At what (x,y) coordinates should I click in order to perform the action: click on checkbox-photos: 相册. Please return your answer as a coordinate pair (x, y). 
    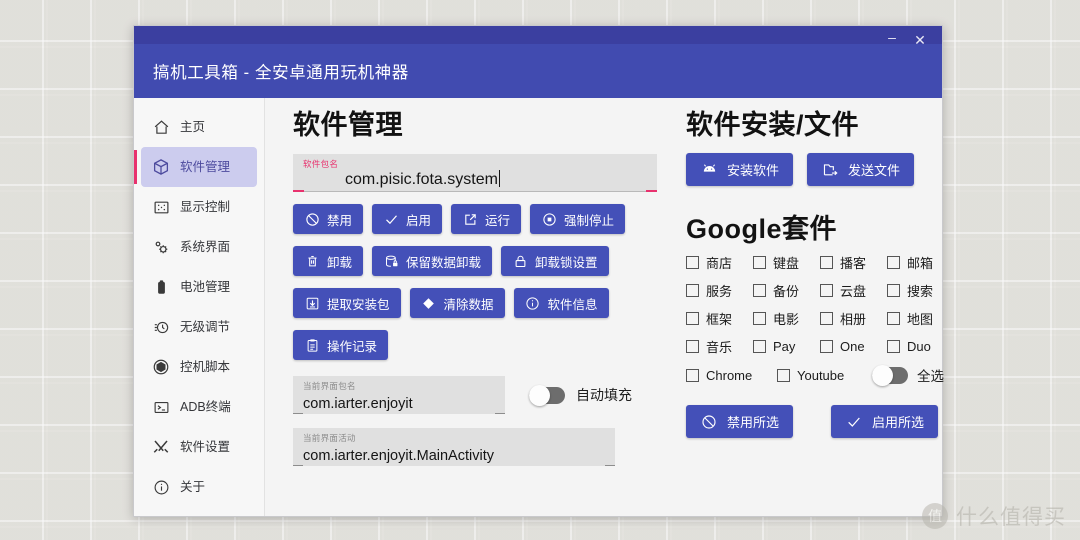
    Looking at the image, I should click on (853, 318).